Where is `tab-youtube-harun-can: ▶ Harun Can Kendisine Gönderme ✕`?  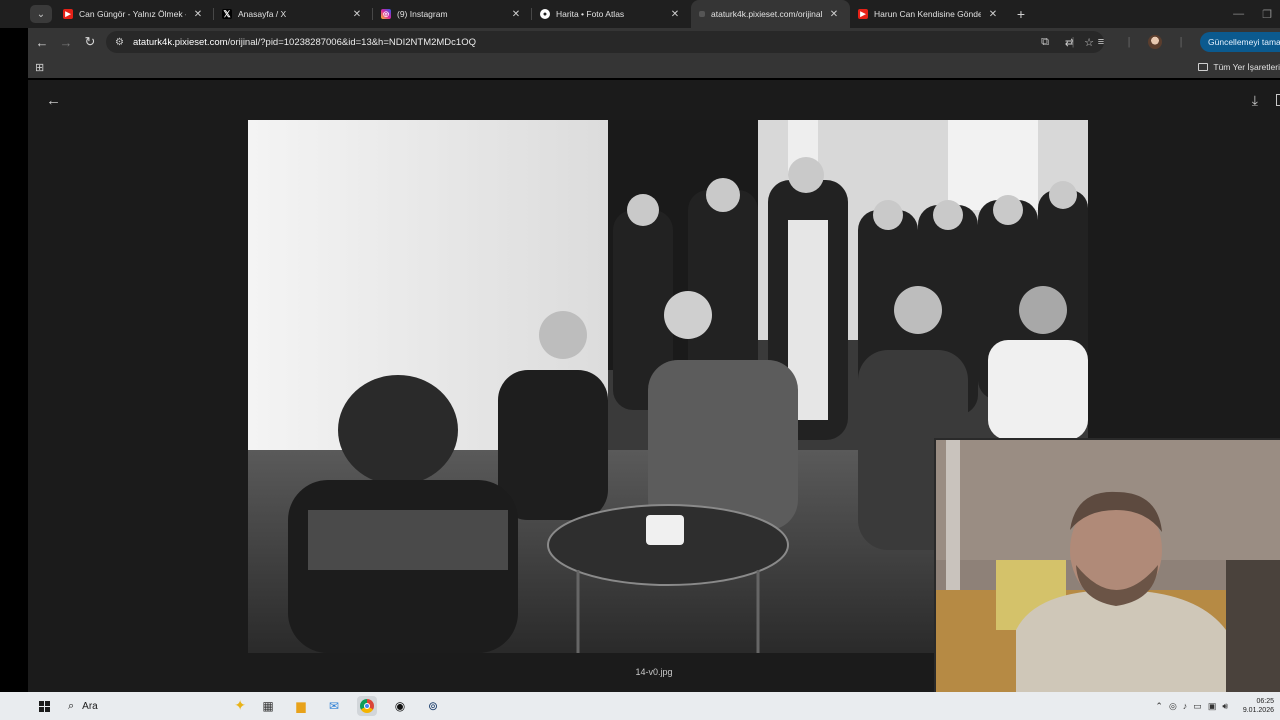 tab-youtube-harun-can: ▶ Harun Can Kendisine Gönderme ✕ is located at coordinates (929, 14).